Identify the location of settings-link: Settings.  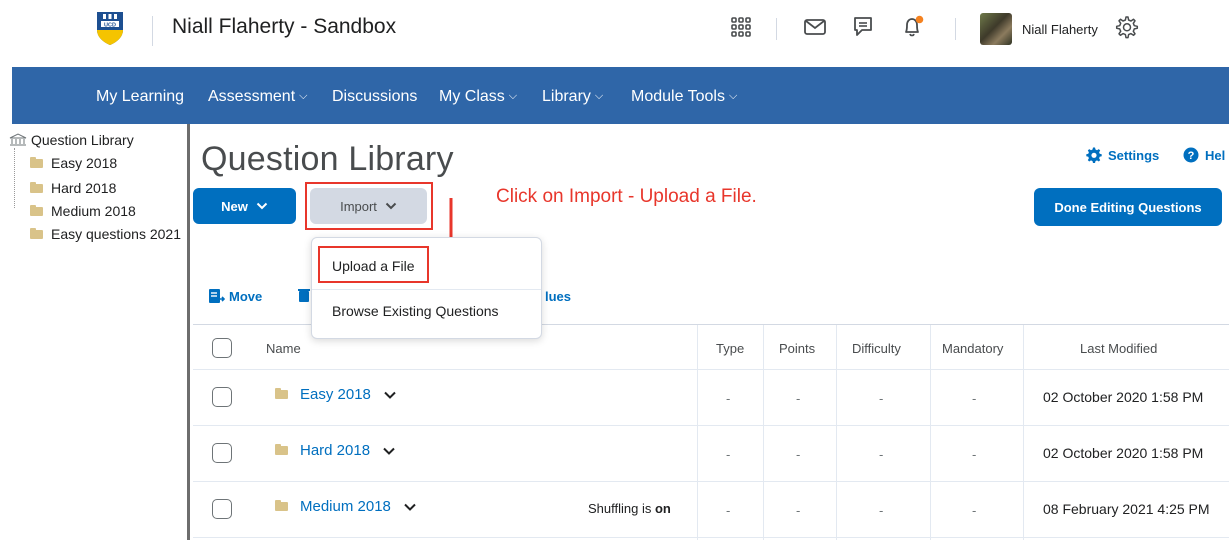
(1122, 155).